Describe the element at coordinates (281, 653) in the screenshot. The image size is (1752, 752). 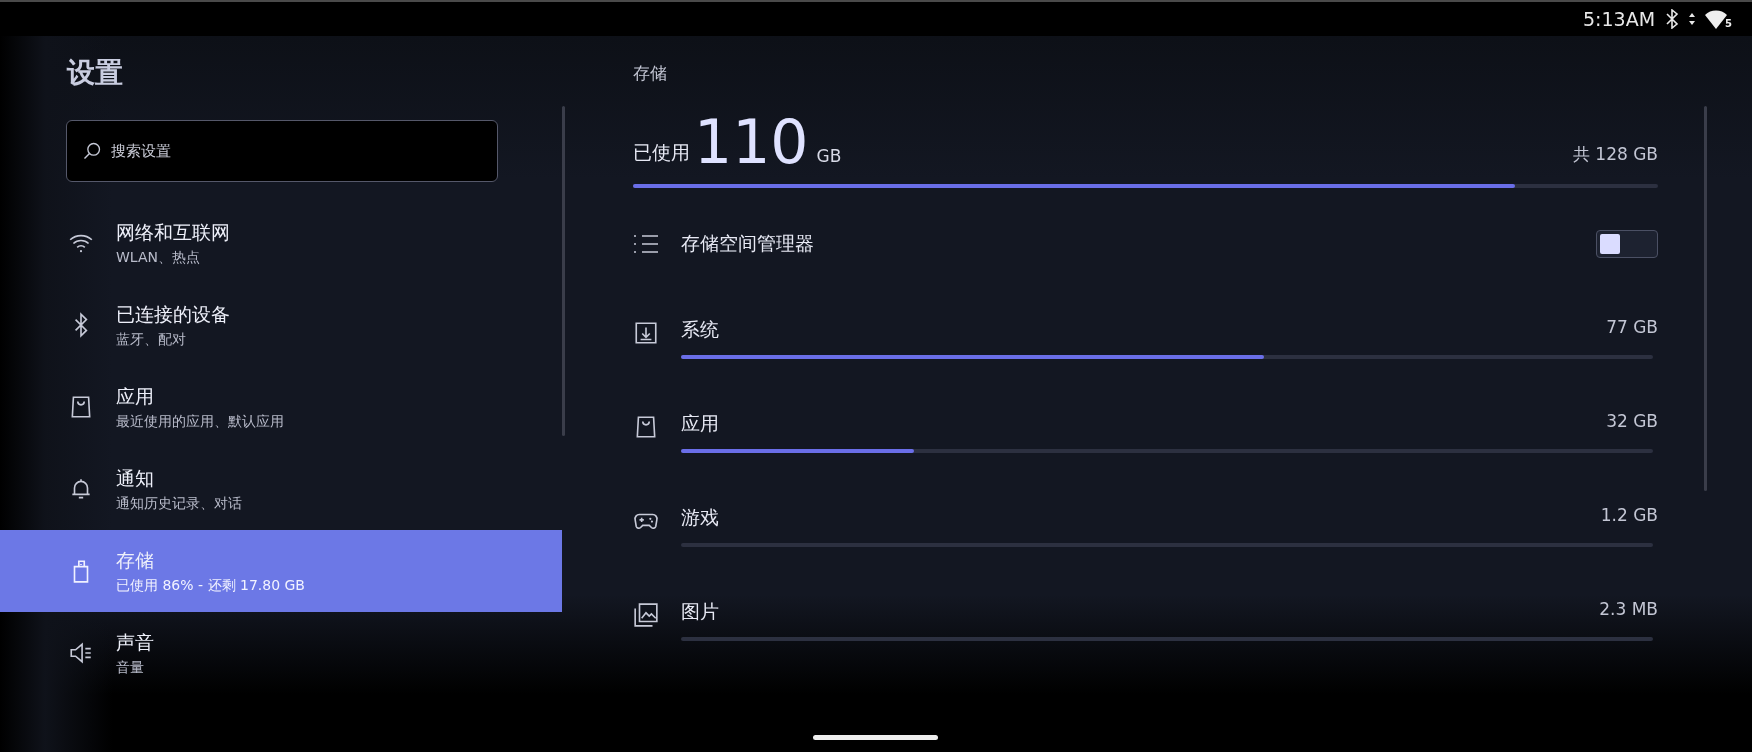
I see `settings-menu-item: 声音 音量` at that location.